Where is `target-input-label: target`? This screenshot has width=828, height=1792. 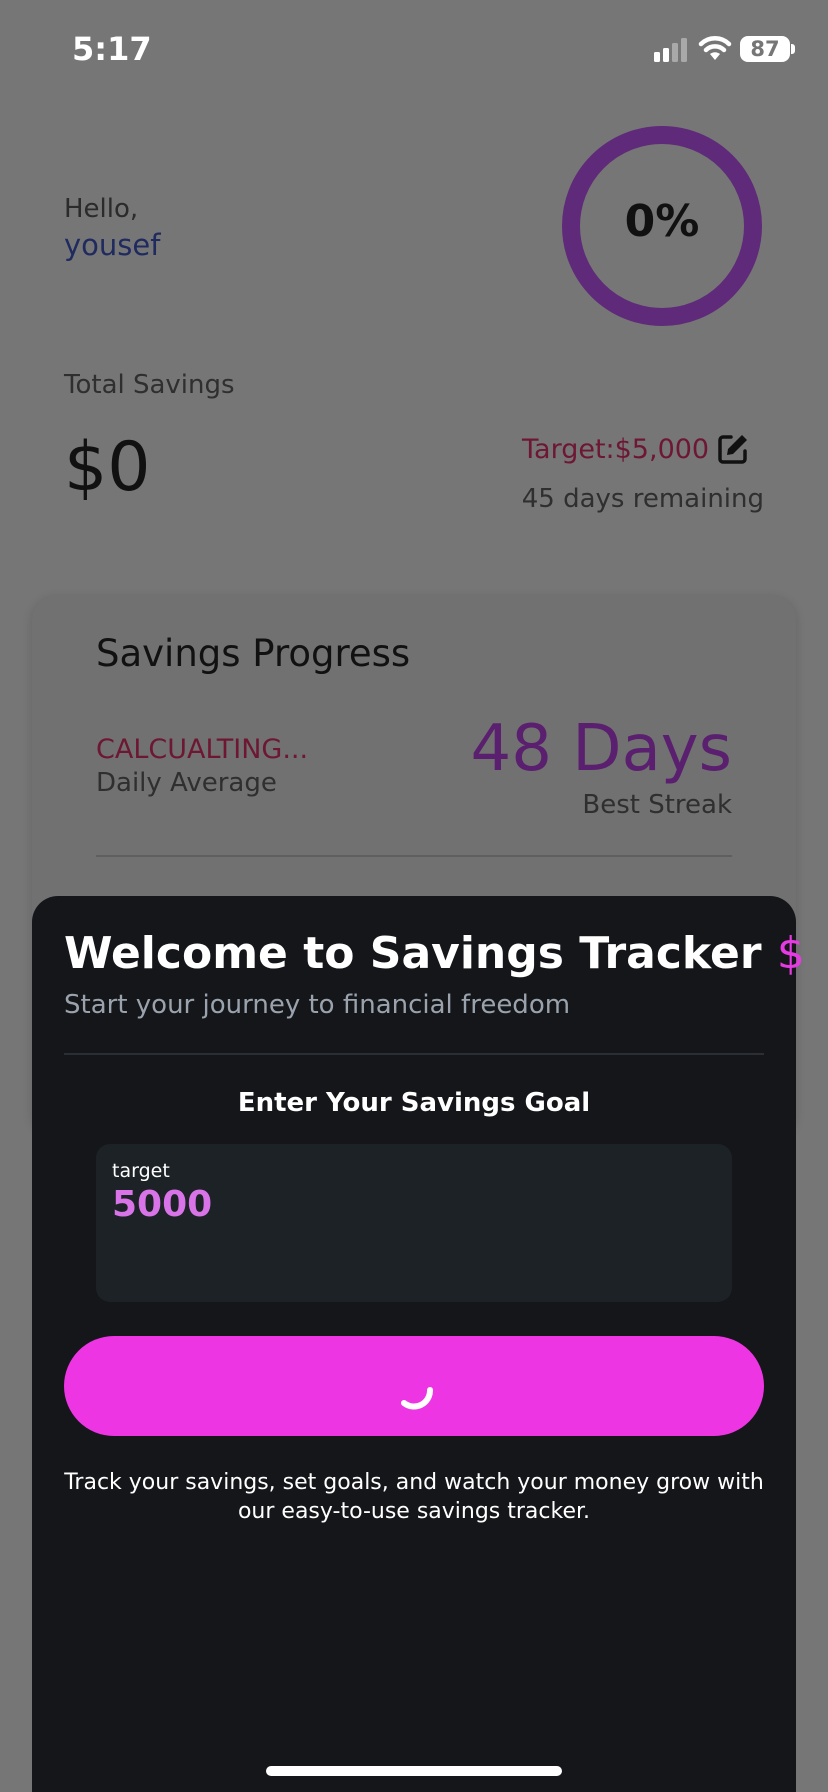
target-input-label: target is located at coordinates (141, 1171).